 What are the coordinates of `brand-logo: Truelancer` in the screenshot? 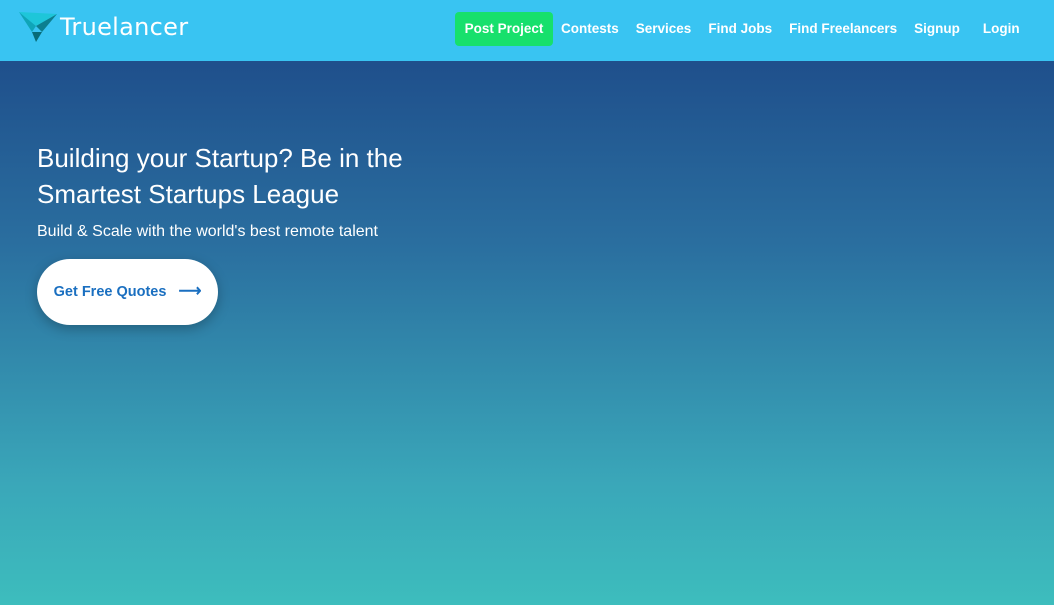 It's located at (103, 27).